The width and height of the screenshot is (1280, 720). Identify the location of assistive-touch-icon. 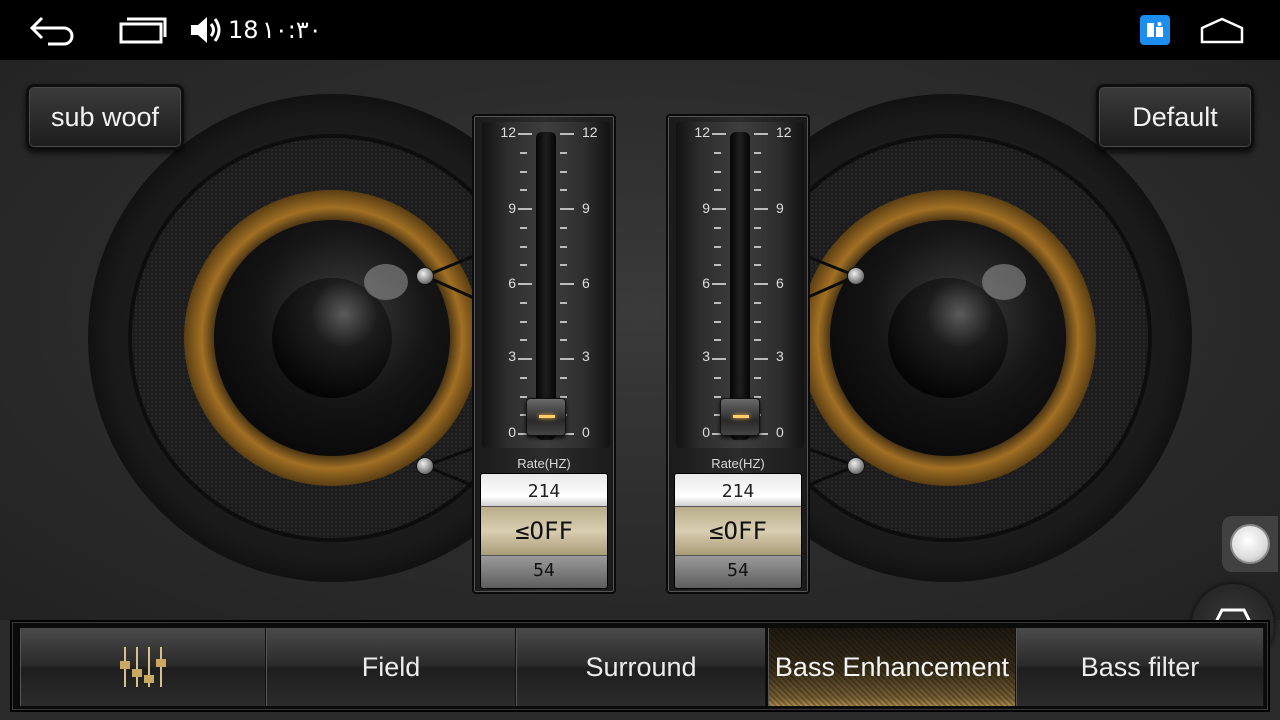
(1250, 544).